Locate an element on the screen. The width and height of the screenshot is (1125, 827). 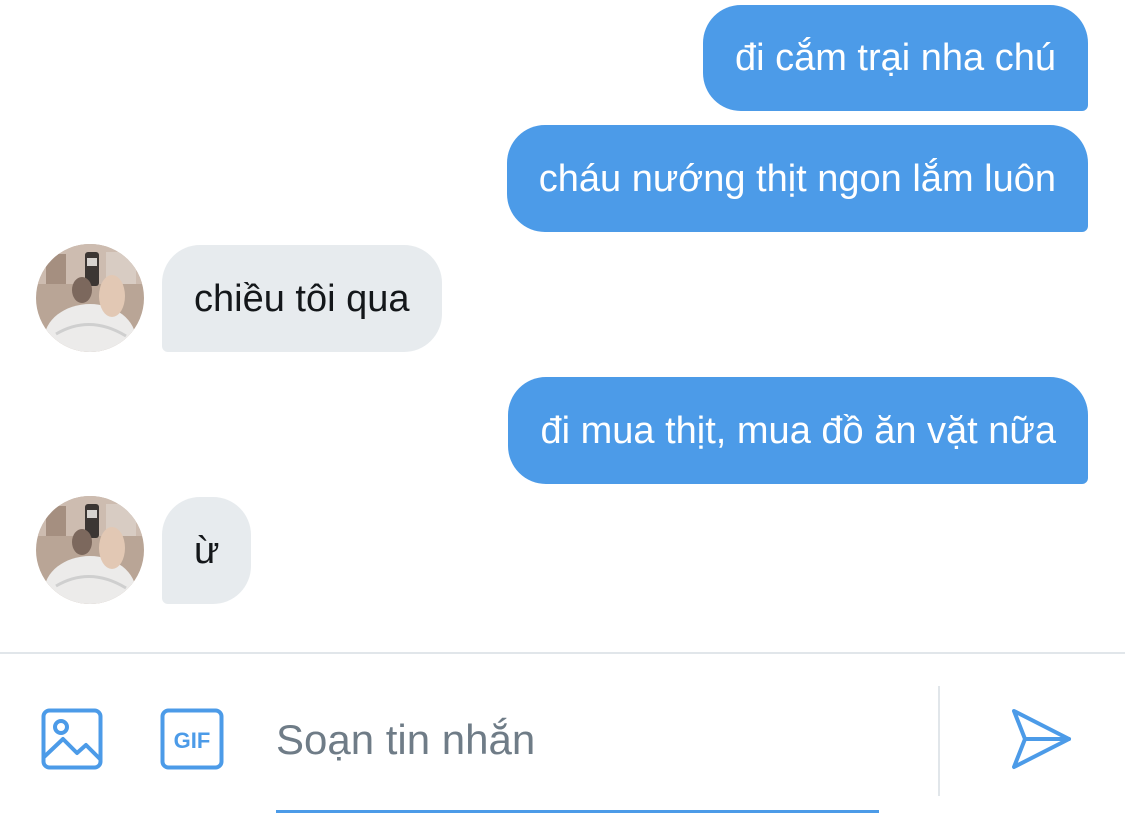
message-bubble-sent: đi mua thịt, mua đồ ăn vặt nữa is located at coordinates (798, 430).